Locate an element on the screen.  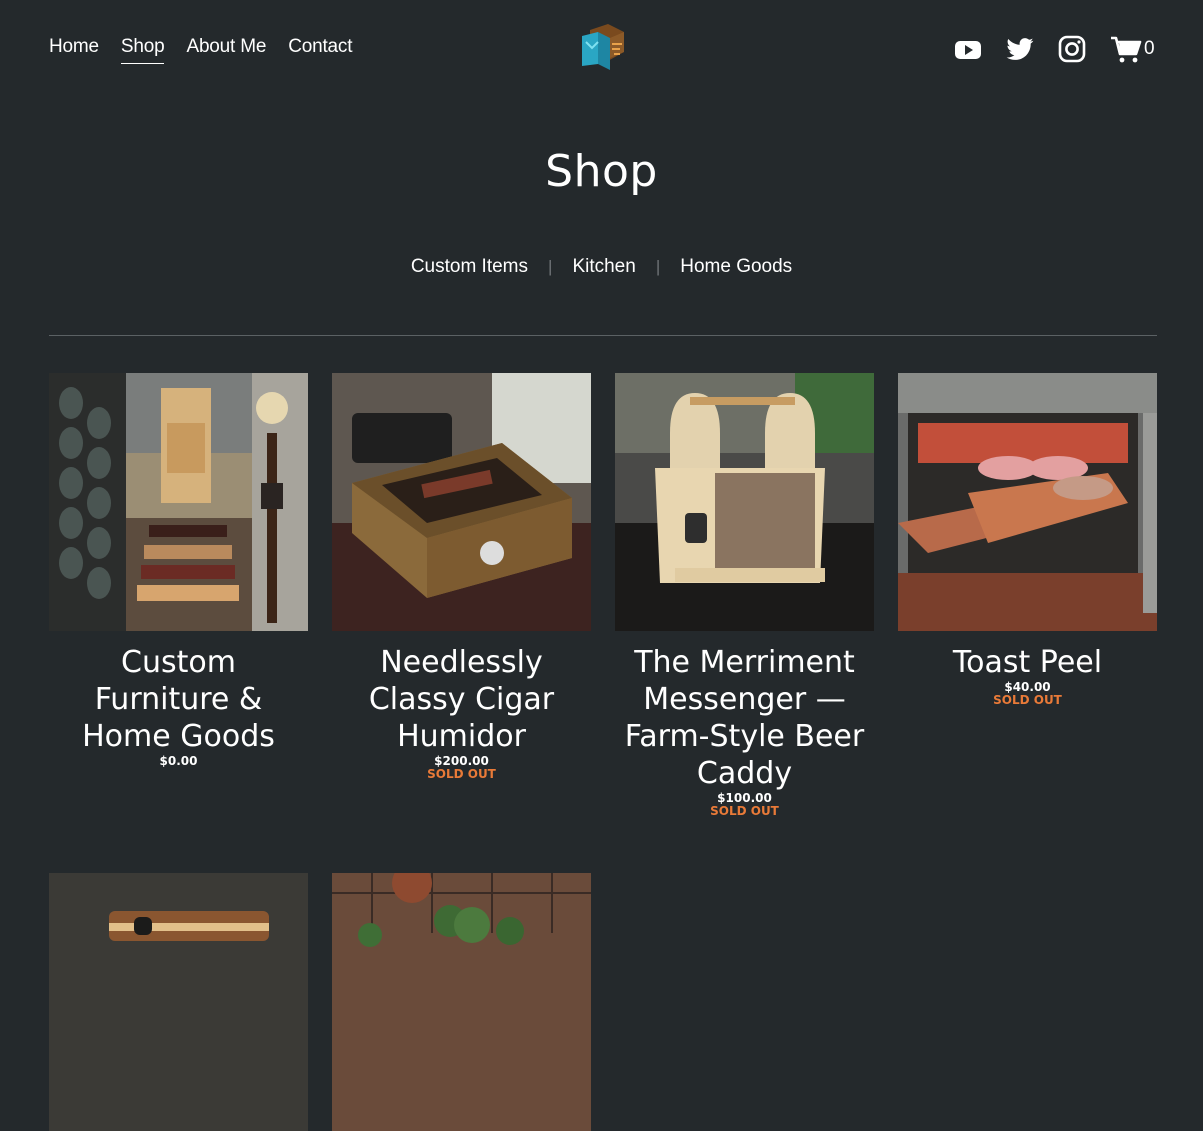
product-price: $200.00 is located at coordinates (461, 761).